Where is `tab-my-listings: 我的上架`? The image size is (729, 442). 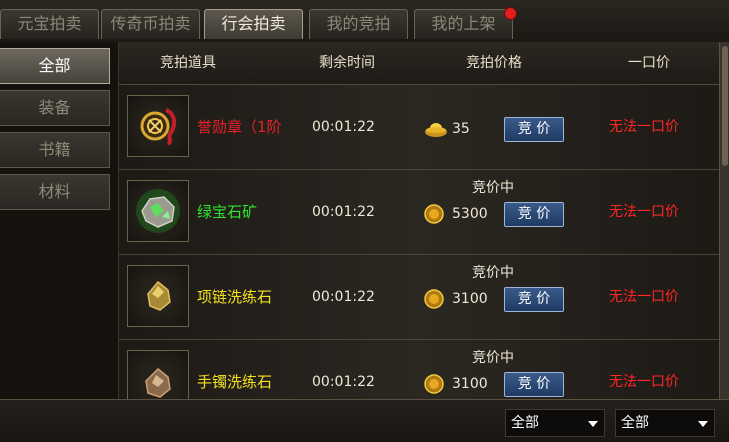
tab-my-listings: 我的上架 is located at coordinates (465, 23).